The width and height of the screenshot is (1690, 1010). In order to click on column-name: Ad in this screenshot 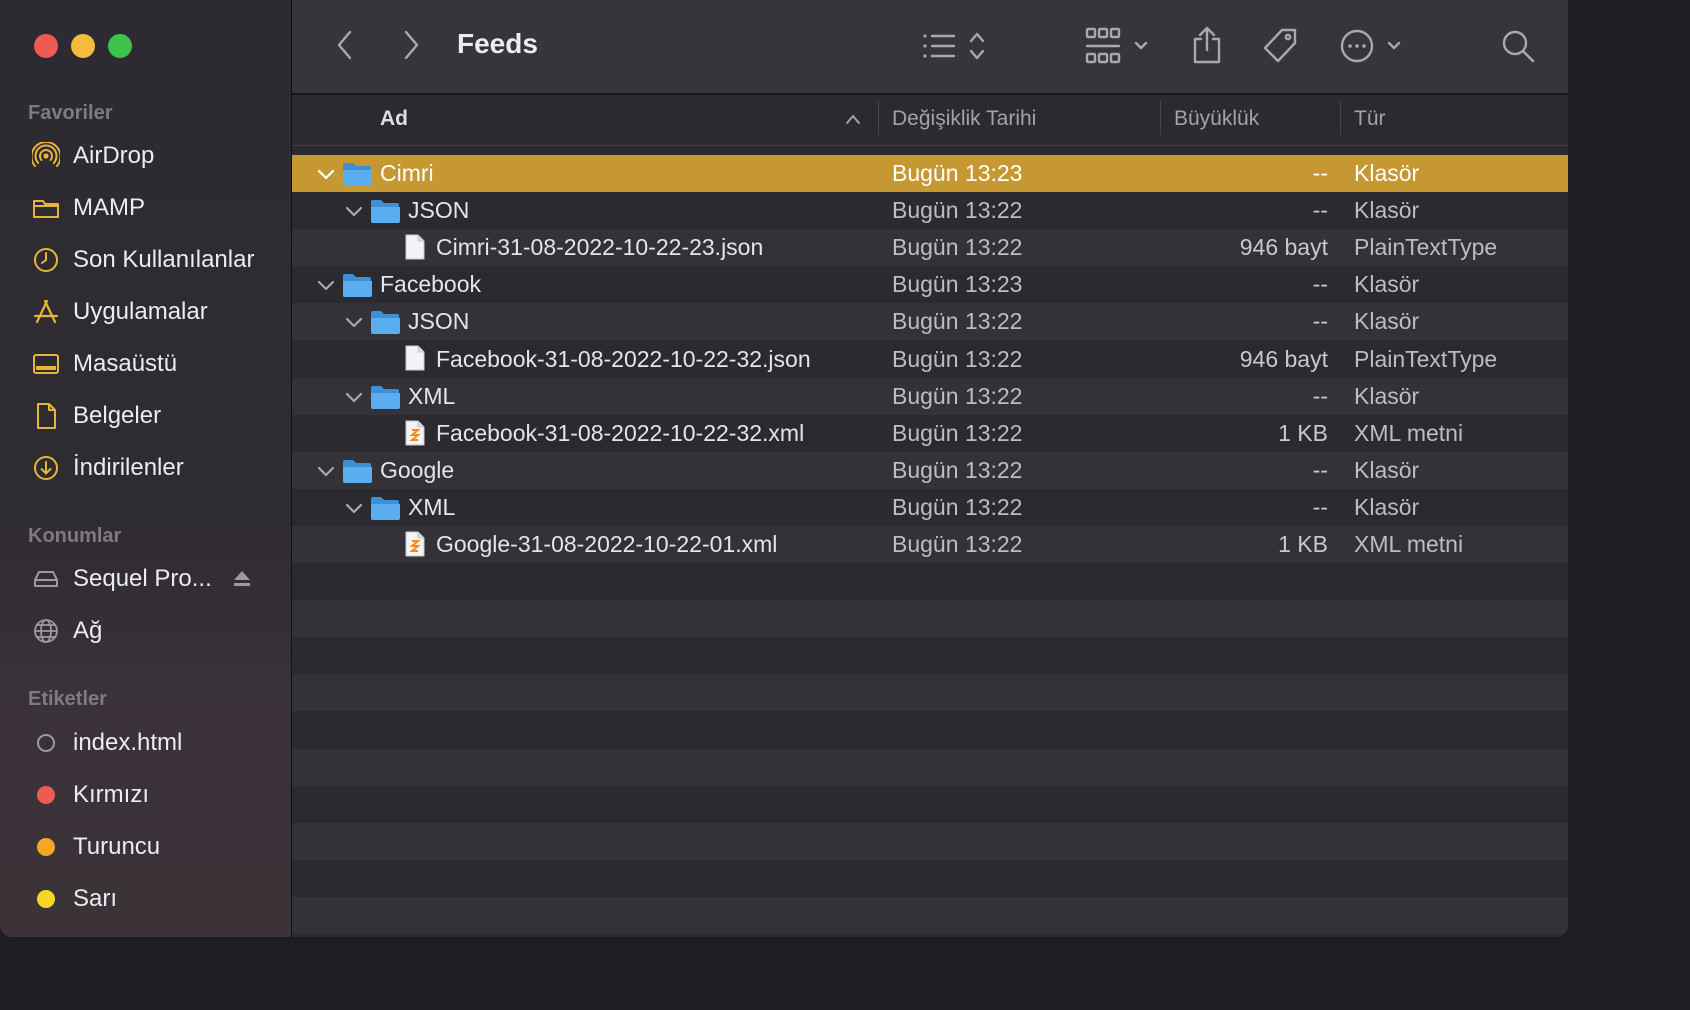, I will do `click(394, 119)`.